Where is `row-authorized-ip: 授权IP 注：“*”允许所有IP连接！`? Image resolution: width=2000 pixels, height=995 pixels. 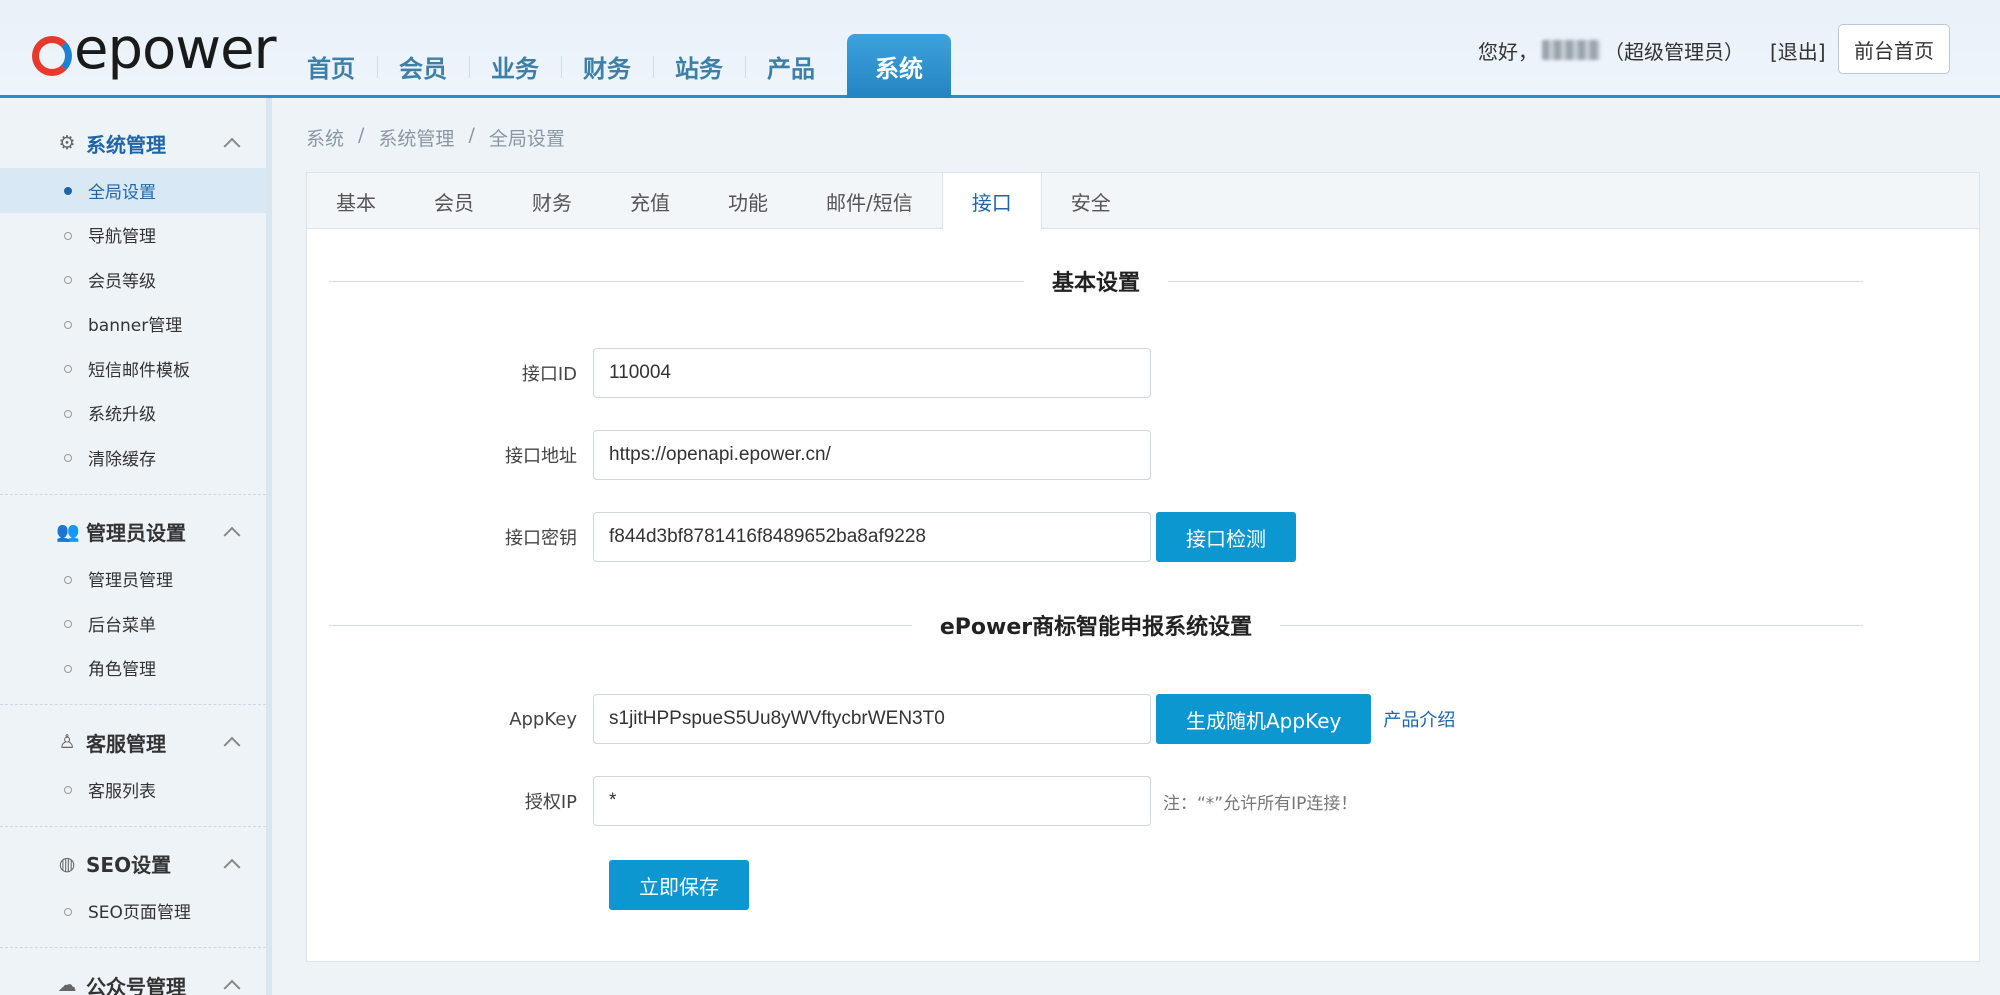
row-authorized-ip: 授权IP 注：“*”允许所有IP连接！ is located at coordinates (832, 801).